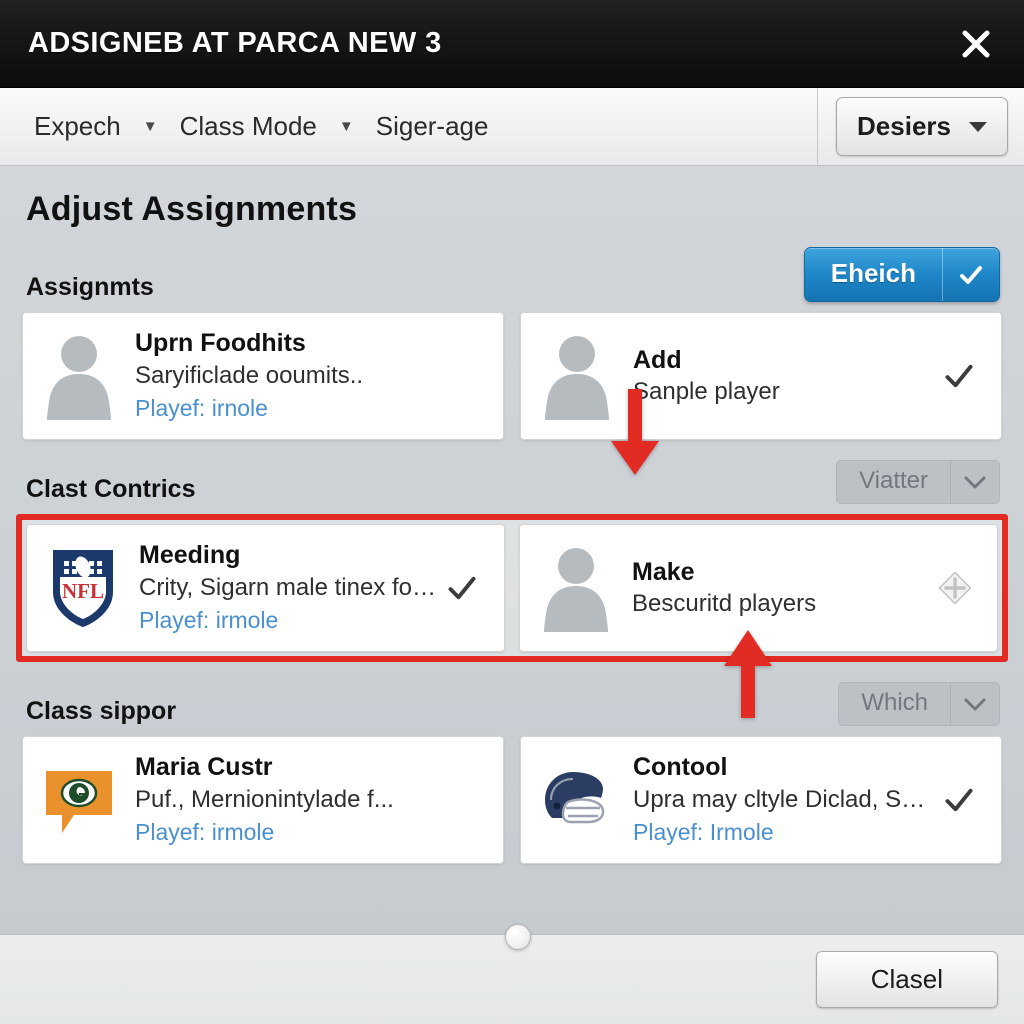 This screenshot has height=1024, width=1024. I want to click on dialog-footer: Clasel, so click(512, 974).